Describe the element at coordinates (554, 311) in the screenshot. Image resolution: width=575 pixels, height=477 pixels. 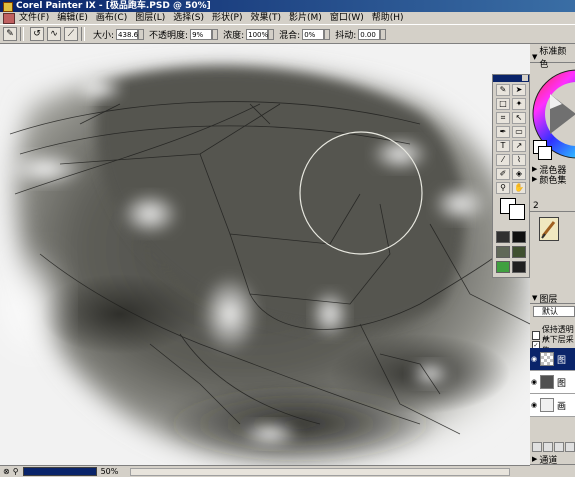
I see `blend-mode-select: 默认` at that location.